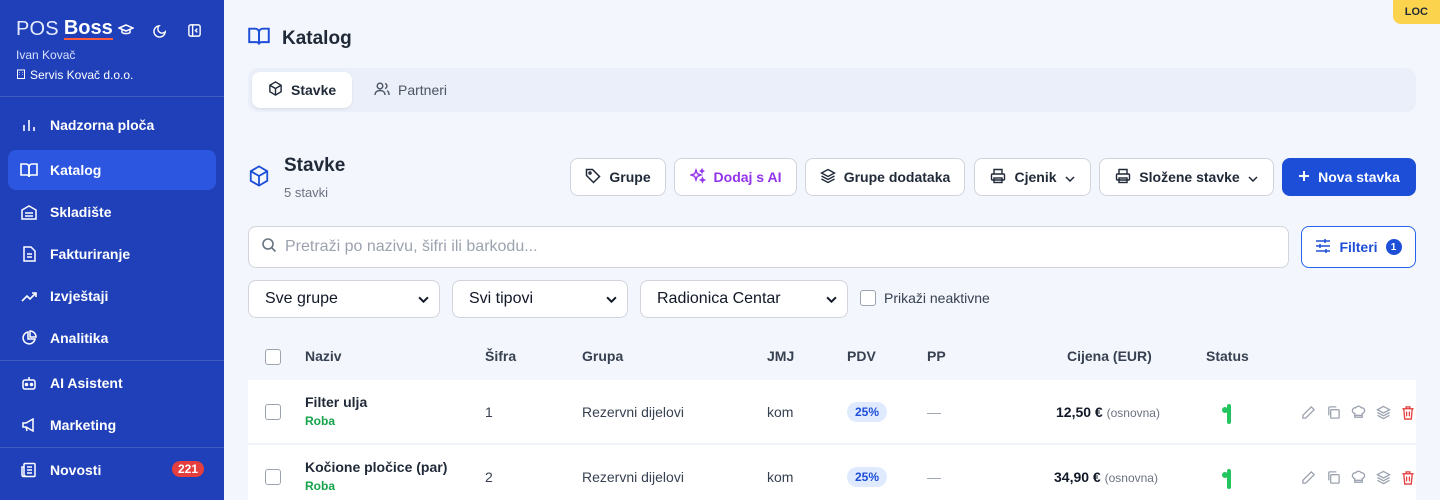 The image size is (1440, 500). Describe the element at coordinates (744, 299) in the screenshot. I see `location-select: Radionica Centar` at that location.